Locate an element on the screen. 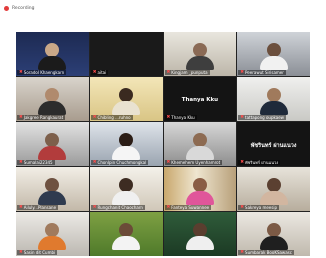  participant-name: Sumbarak BooKSawasc is located at coordinates (268, 252).